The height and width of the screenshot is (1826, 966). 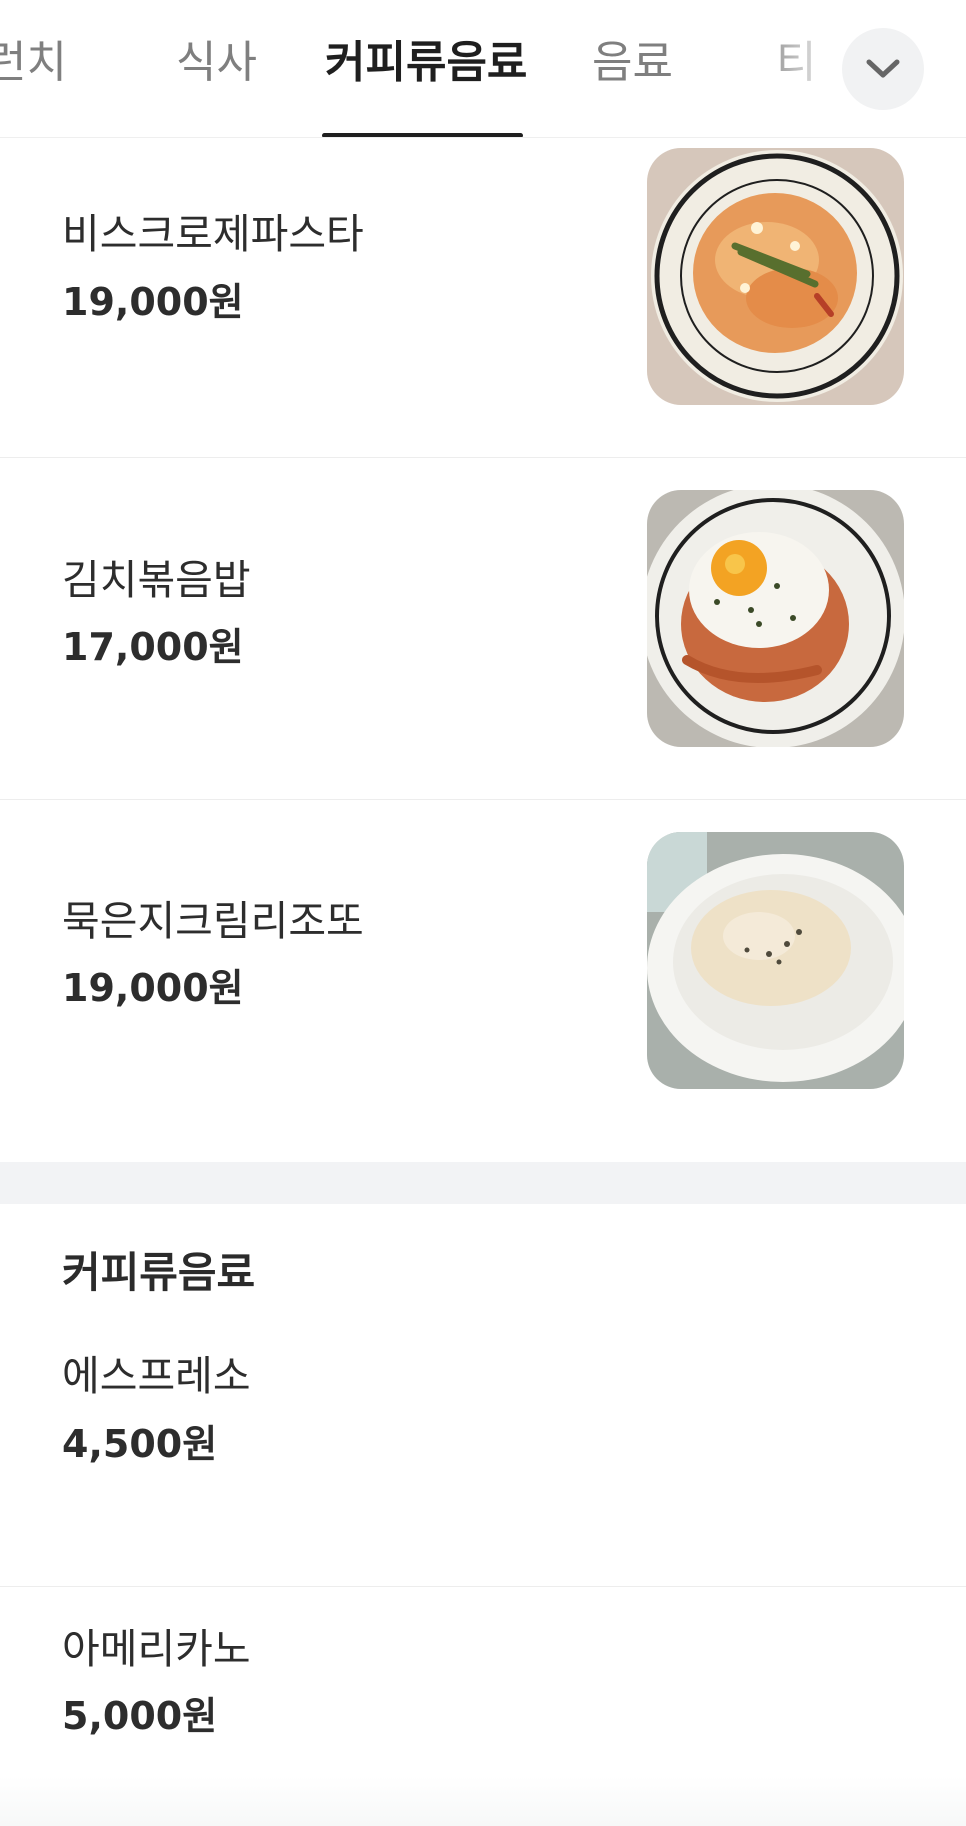 What do you see at coordinates (156, 1376) in the screenshot?
I see `menu-item-name: 에스프레소` at bounding box center [156, 1376].